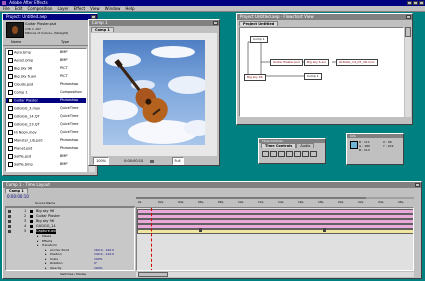  I want to click on tab-project: Project Untitled, so click(259, 23).